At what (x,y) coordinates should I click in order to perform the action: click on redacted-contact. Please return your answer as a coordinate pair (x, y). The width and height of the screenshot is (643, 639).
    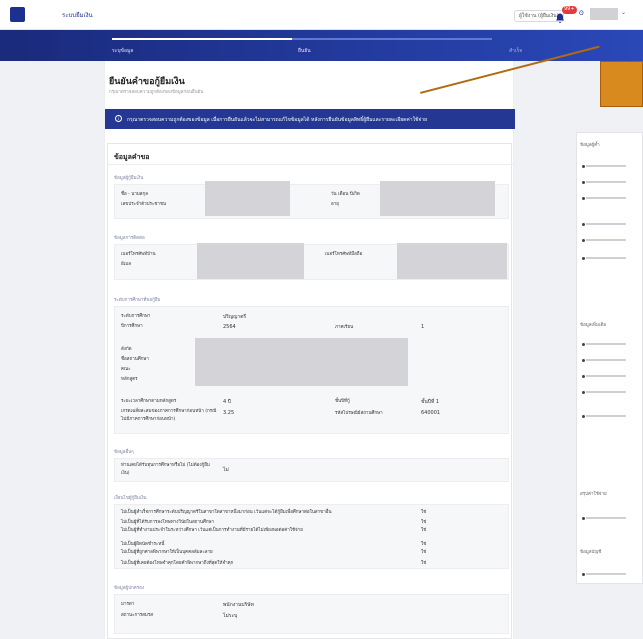
    Looking at the image, I should click on (250, 261).